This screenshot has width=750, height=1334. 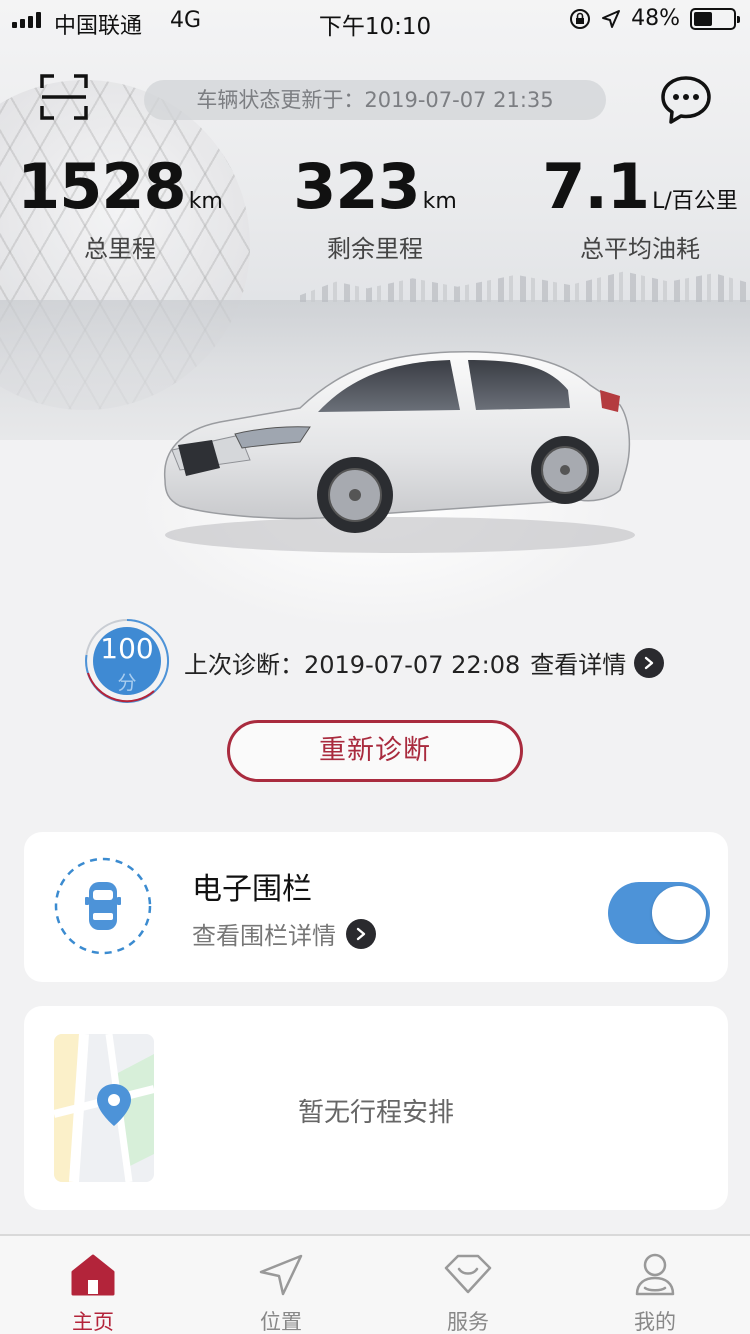 I want to click on battery-percent: 48%, so click(x=655, y=18).